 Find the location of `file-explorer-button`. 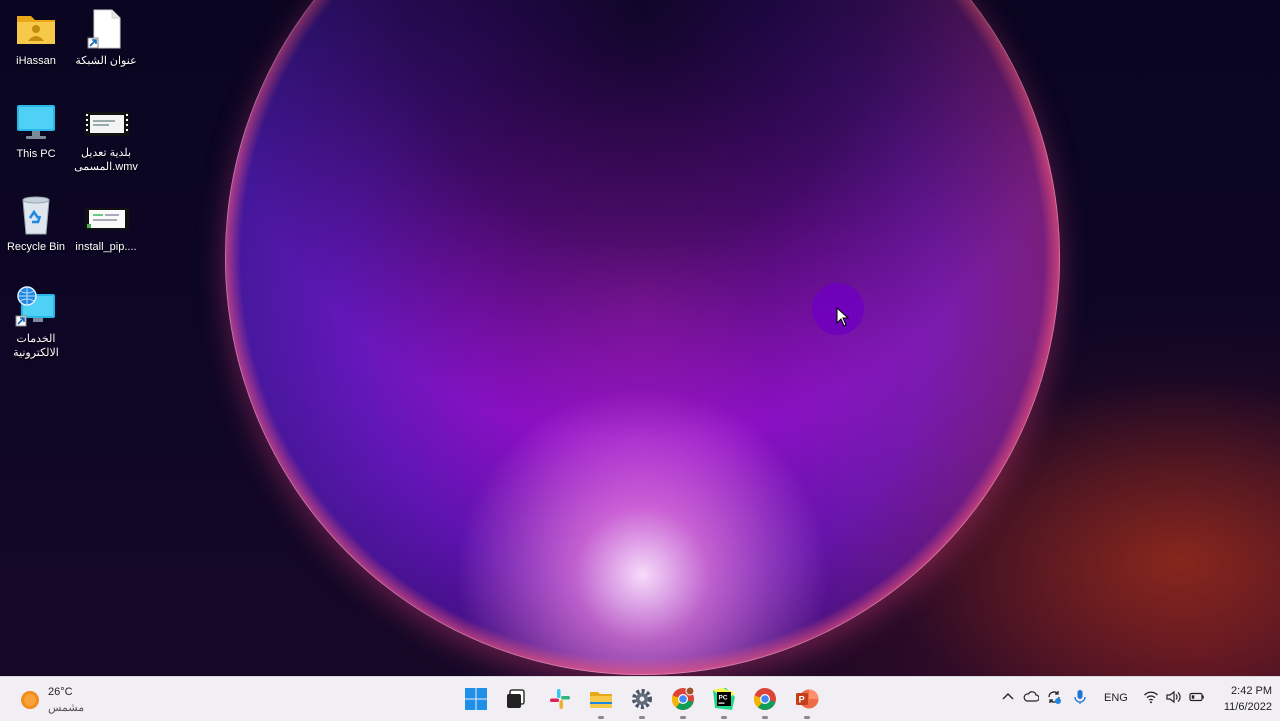

file-explorer-button is located at coordinates (601, 701).